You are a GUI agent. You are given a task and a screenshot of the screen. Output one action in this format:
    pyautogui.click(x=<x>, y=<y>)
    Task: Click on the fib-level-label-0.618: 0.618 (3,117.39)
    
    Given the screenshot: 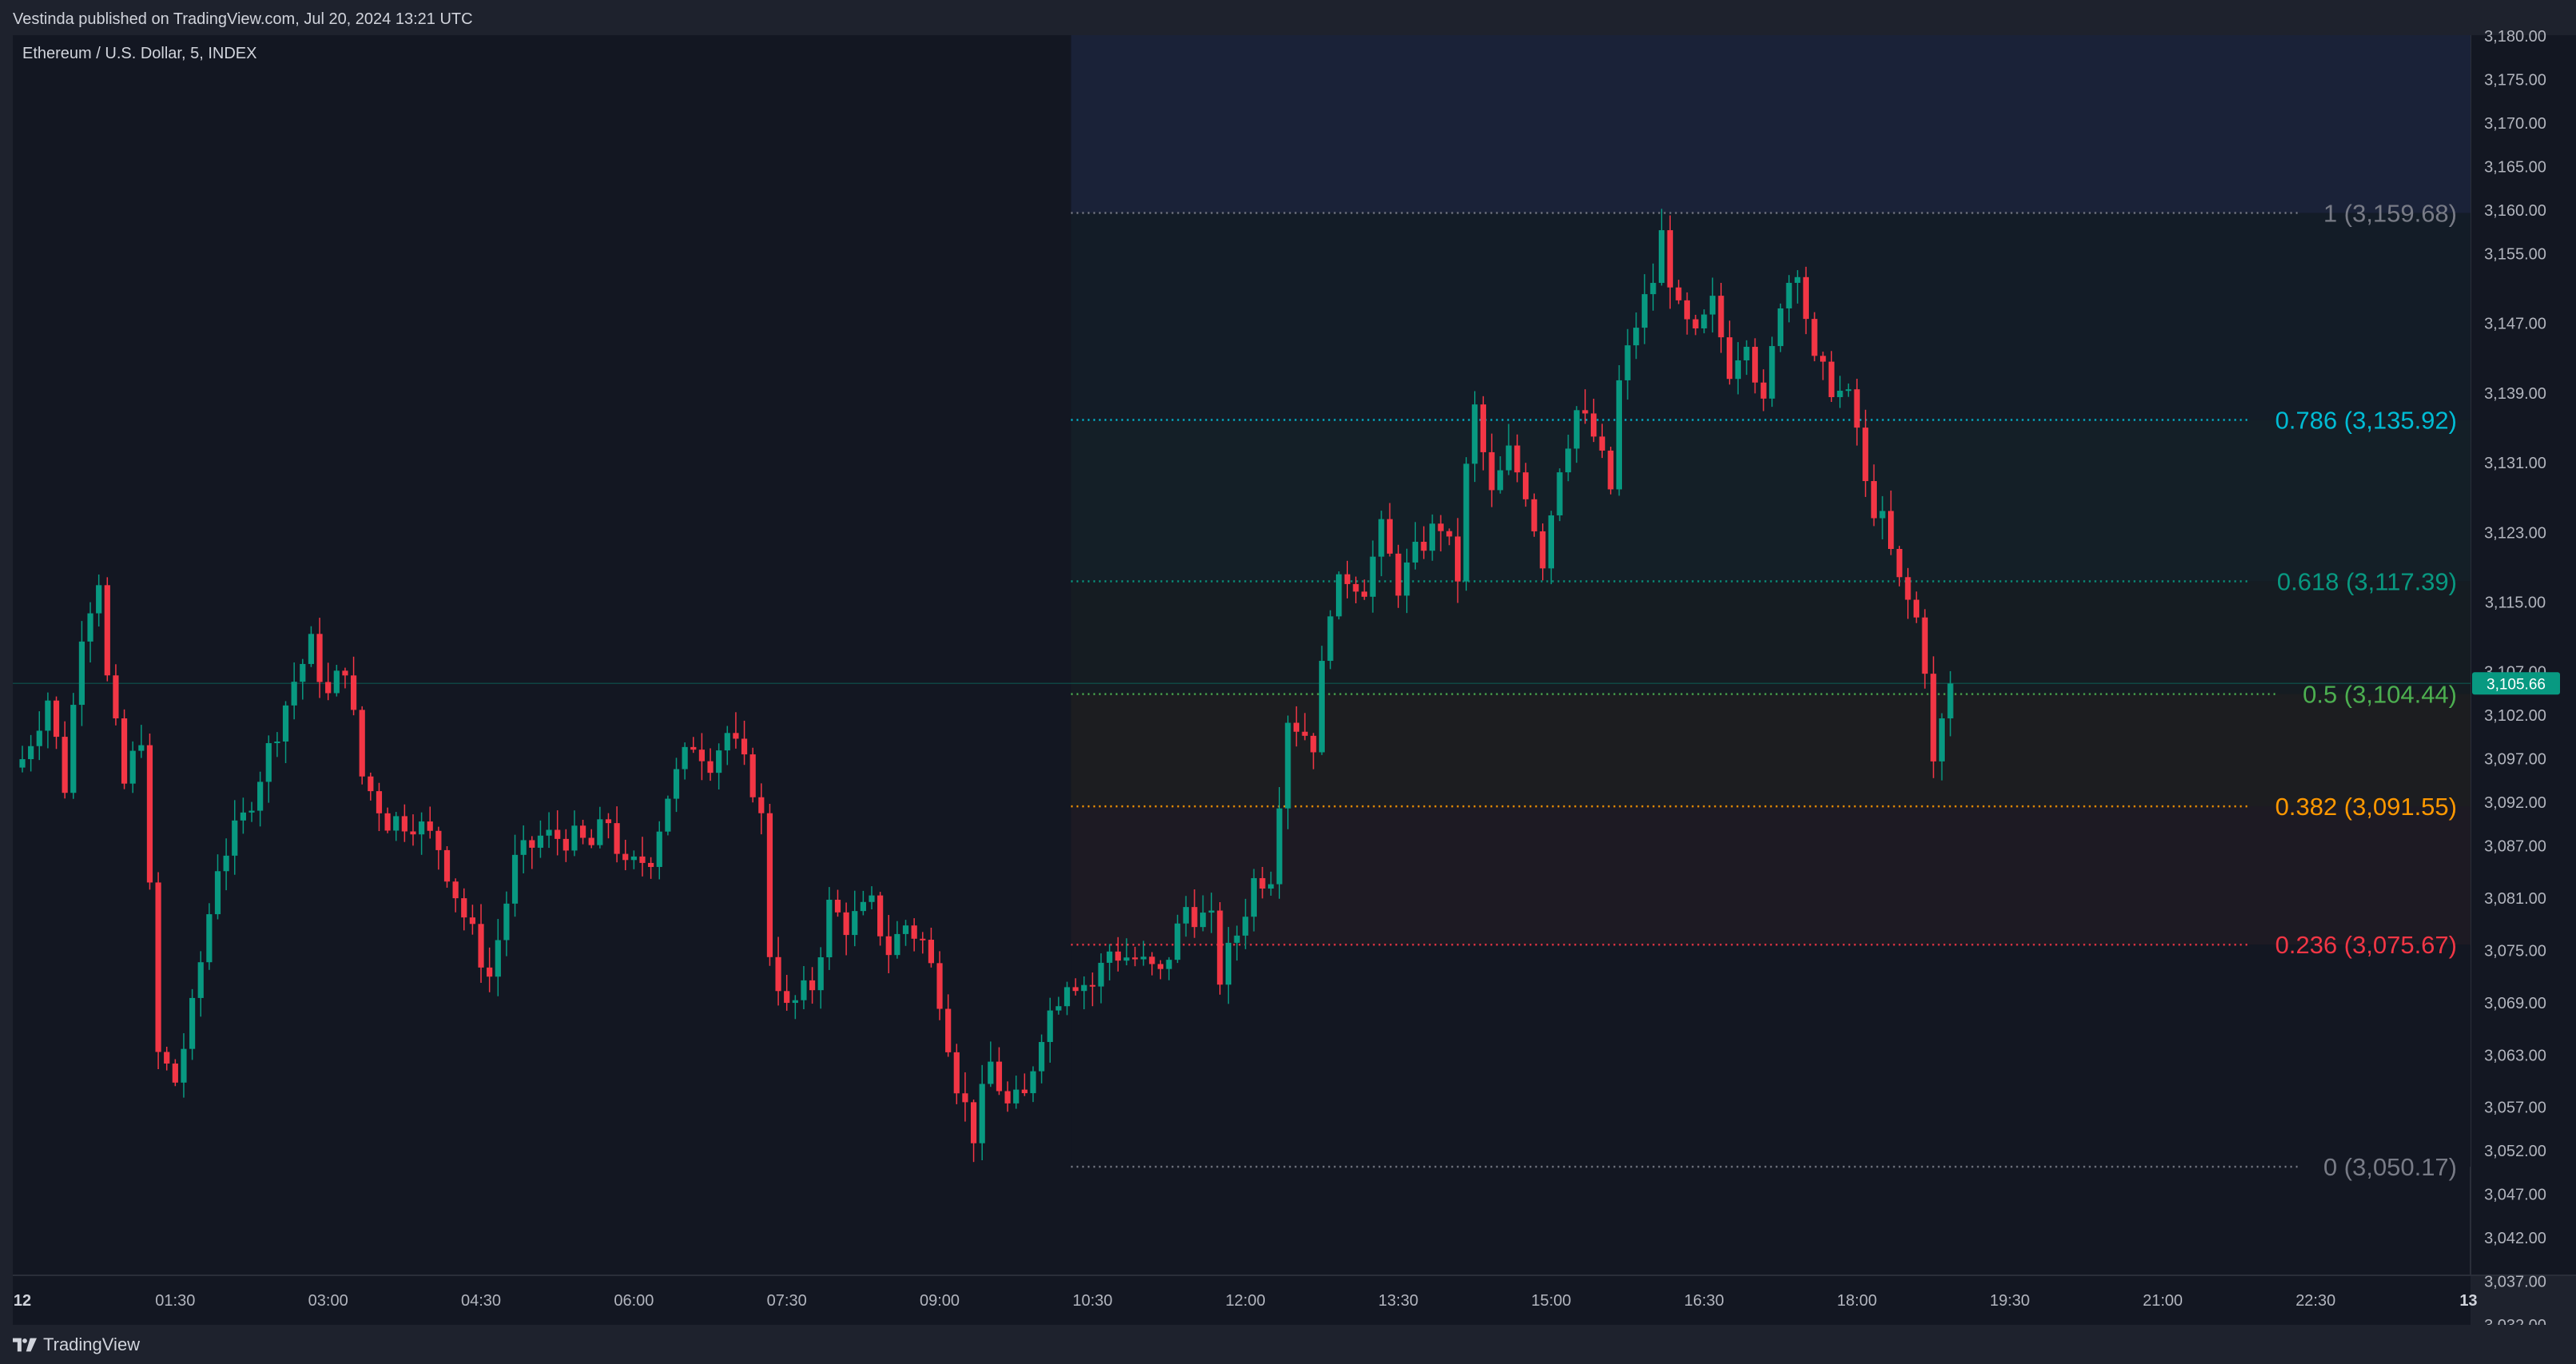 What is the action you would take?
    pyautogui.click(x=2367, y=581)
    